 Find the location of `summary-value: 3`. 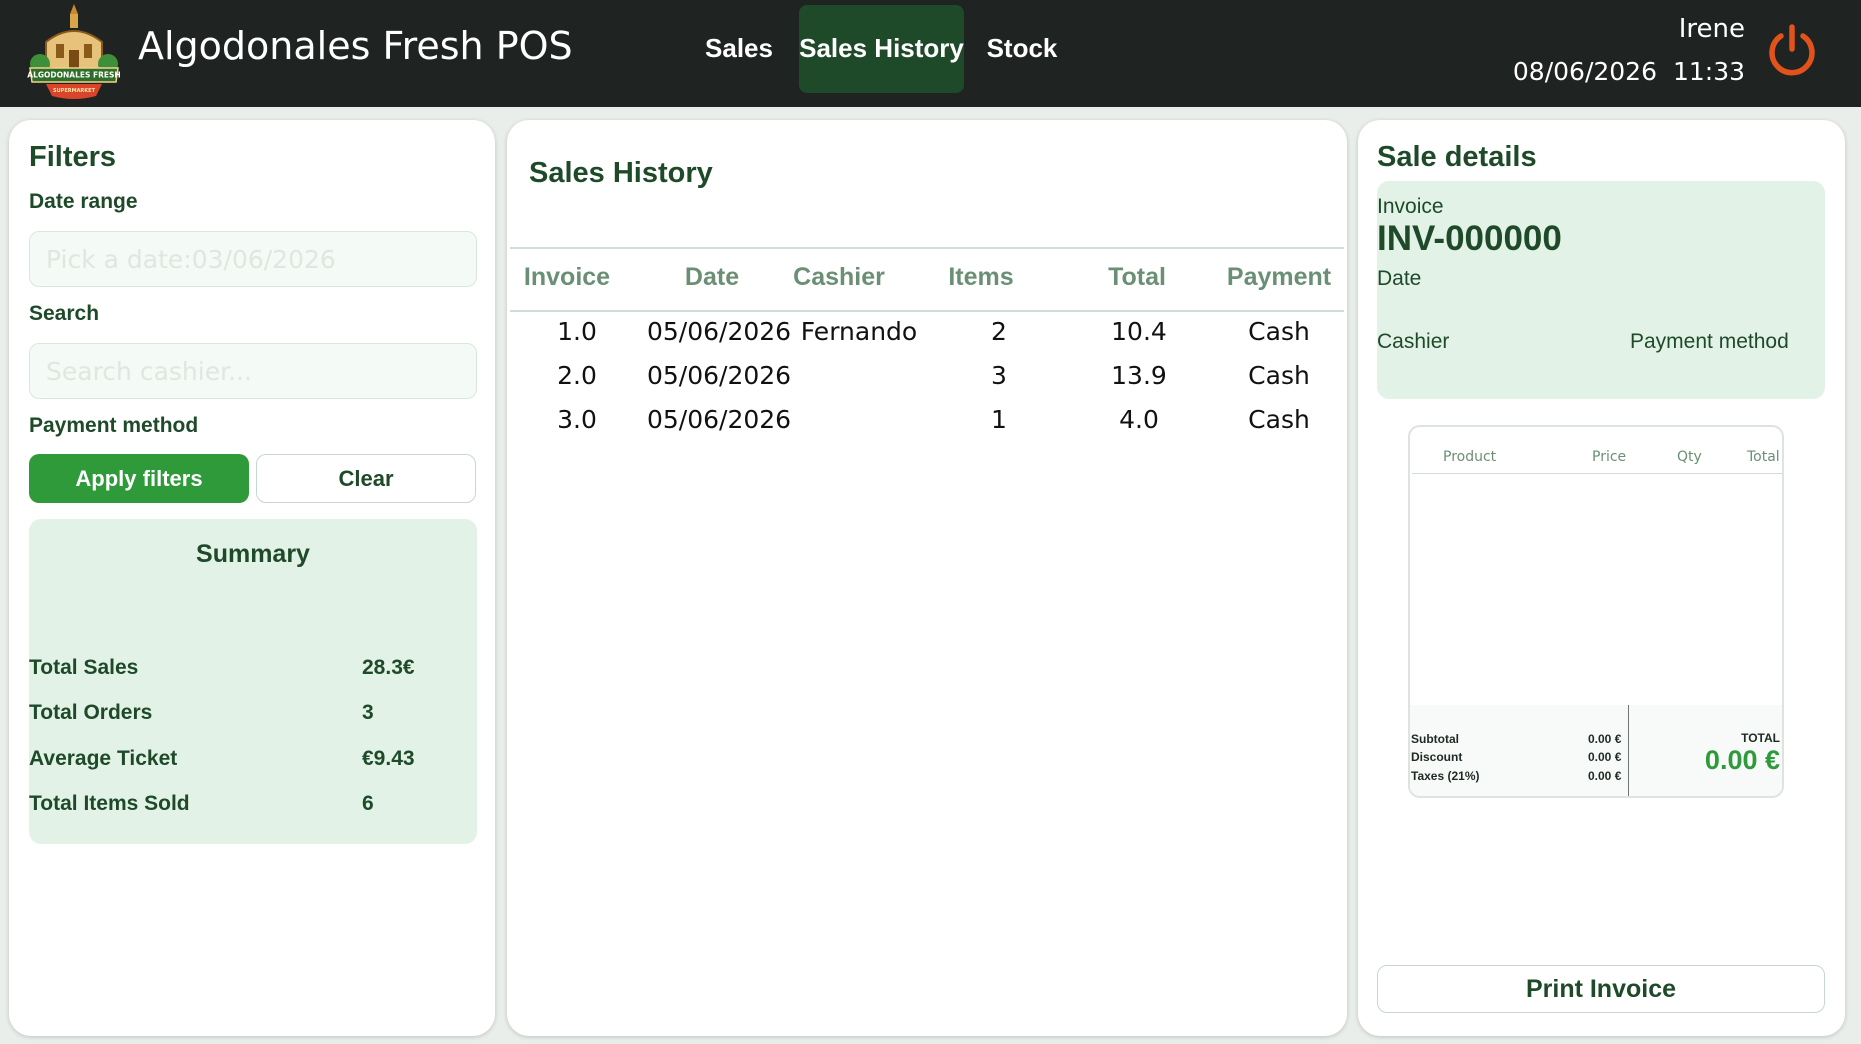

summary-value: 3 is located at coordinates (368, 712).